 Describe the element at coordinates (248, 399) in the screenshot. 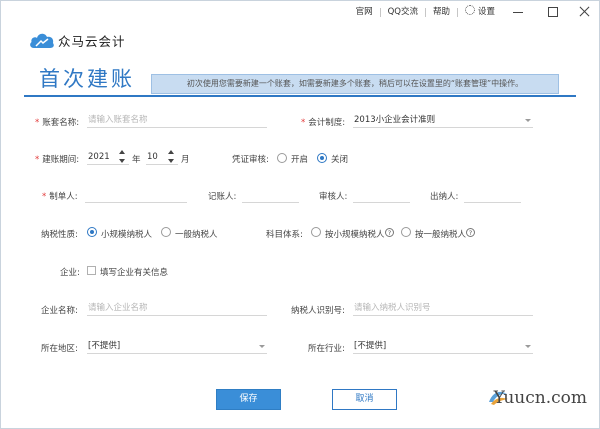

I see `save-button: 保存` at that location.